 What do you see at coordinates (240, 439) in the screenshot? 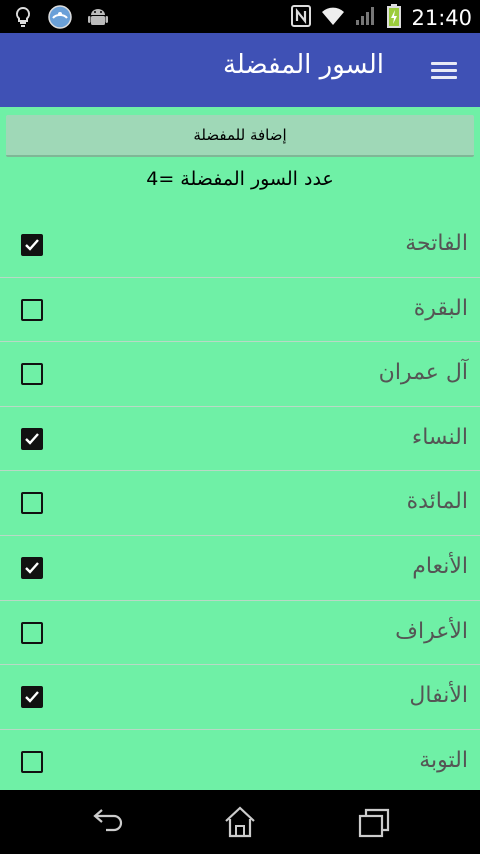
I see `surah-row: النساء` at bounding box center [240, 439].